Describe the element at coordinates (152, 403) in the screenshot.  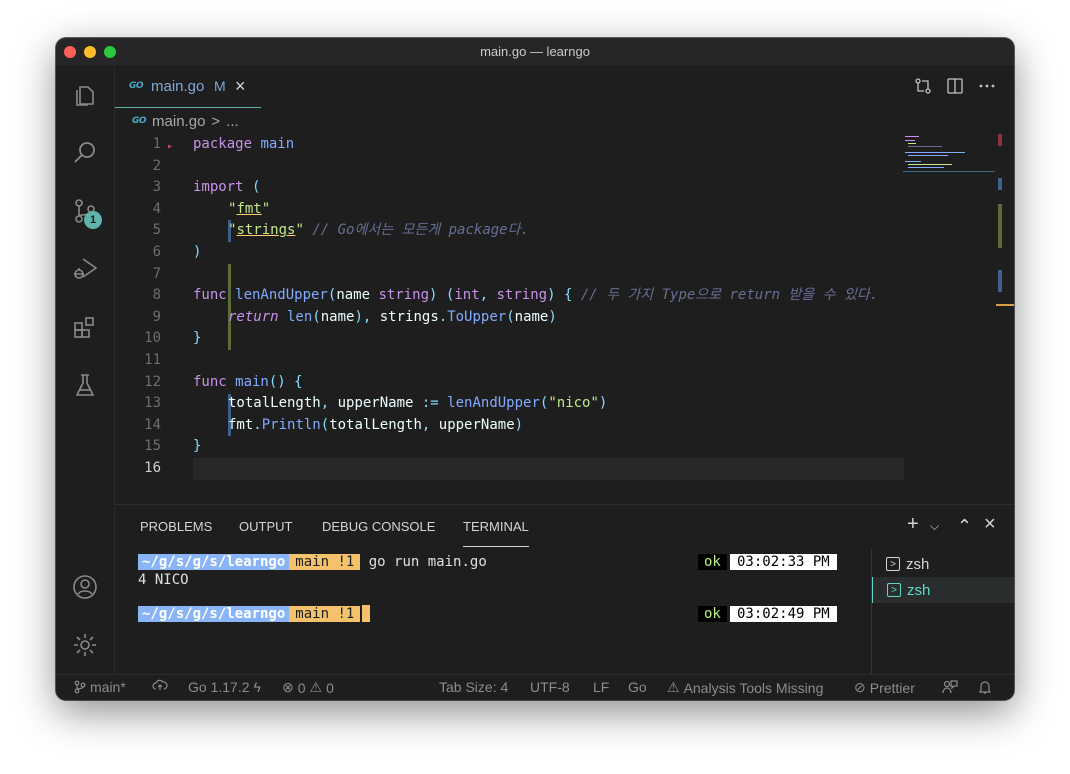
I see `line-number: 13` at that location.